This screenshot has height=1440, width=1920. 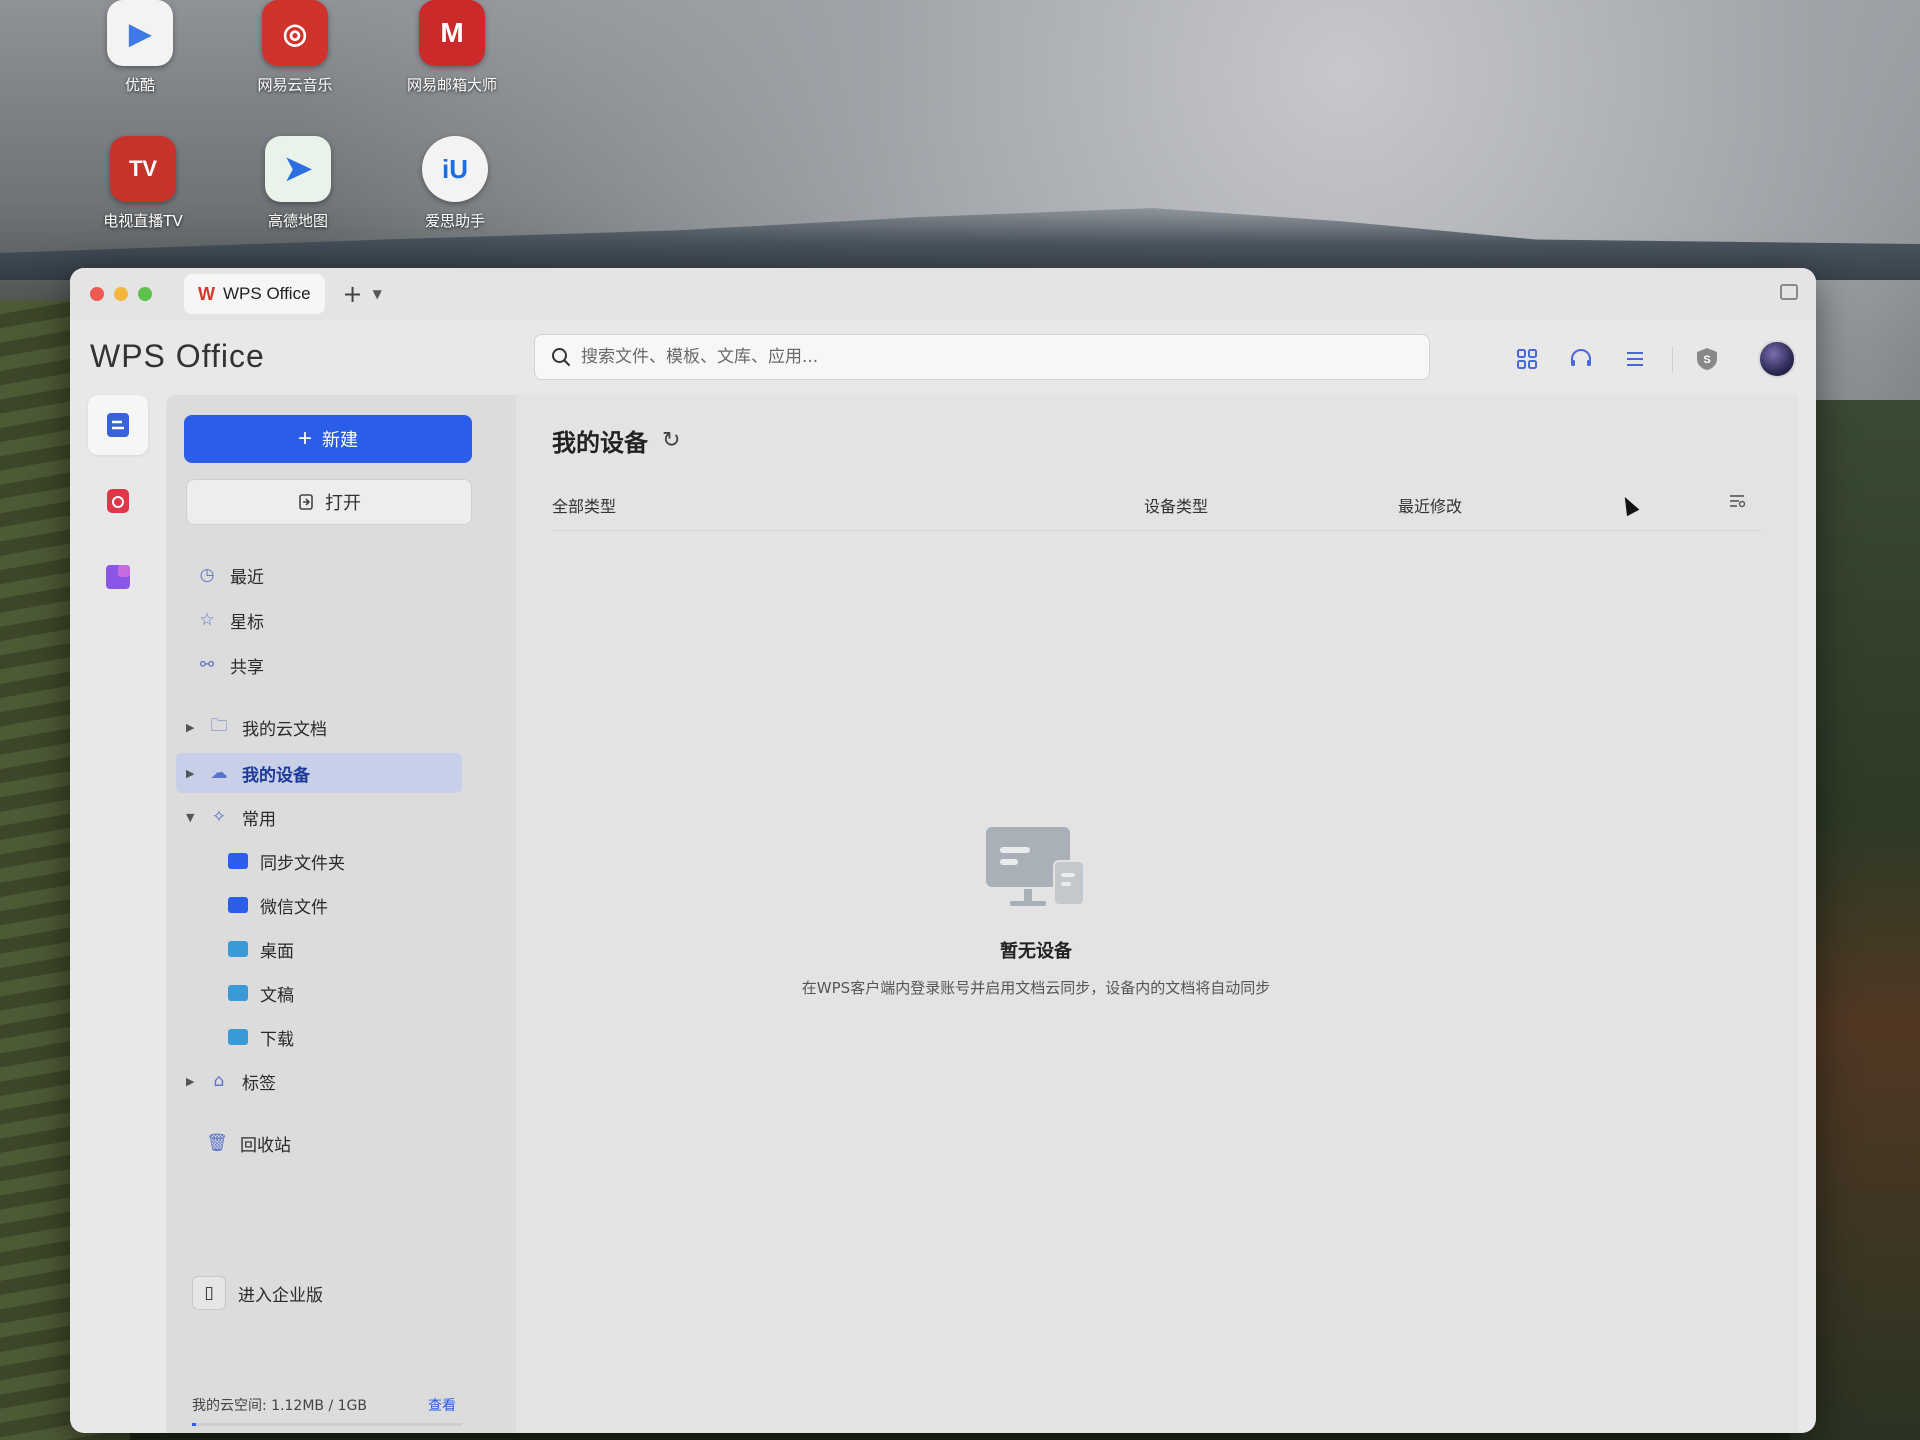 I want to click on desktop-icon-tv-live: TV 电视直播TV, so click(x=143, y=183).